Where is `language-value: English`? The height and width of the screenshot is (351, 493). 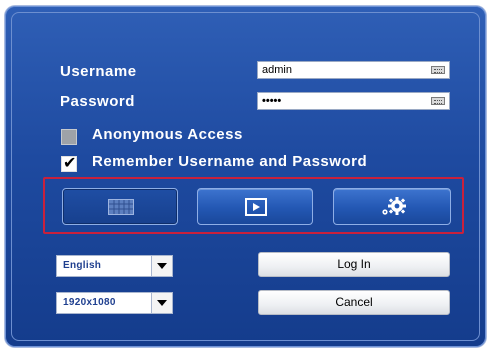 language-value: English is located at coordinates (82, 265).